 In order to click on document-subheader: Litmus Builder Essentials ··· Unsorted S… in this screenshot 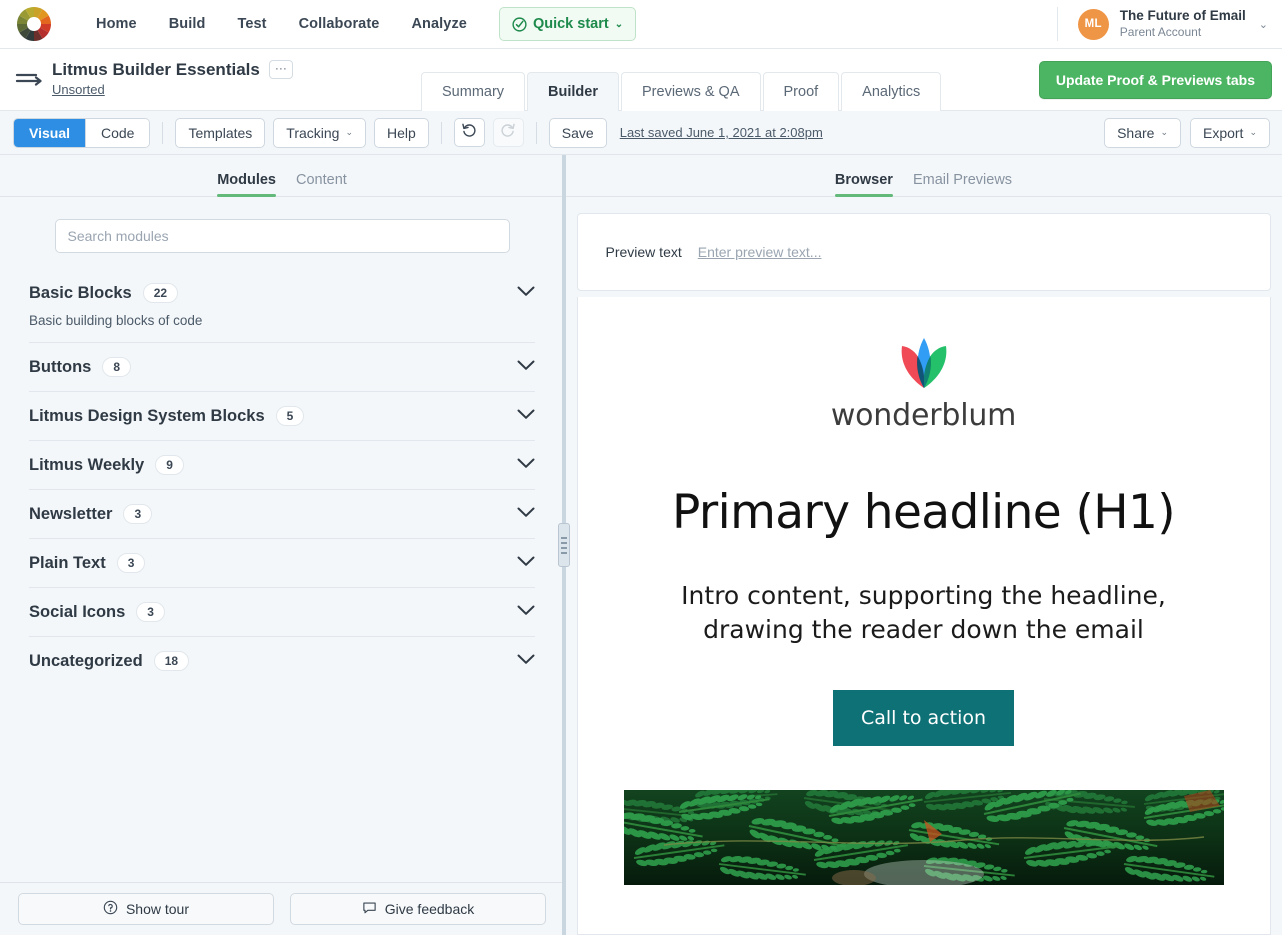, I will do `click(641, 80)`.